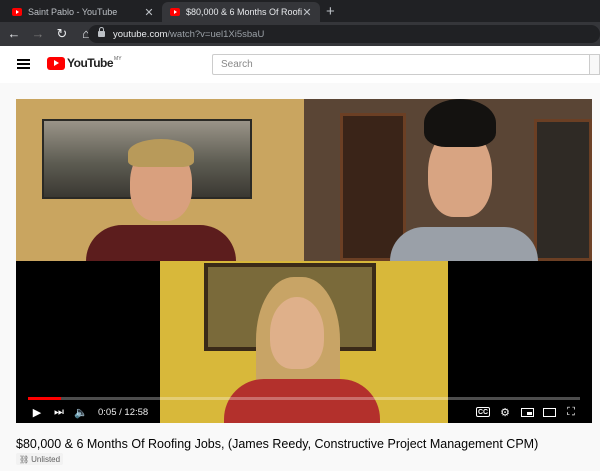 This screenshot has width=600, height=471. I want to click on logo-region: MY, so click(118, 59).